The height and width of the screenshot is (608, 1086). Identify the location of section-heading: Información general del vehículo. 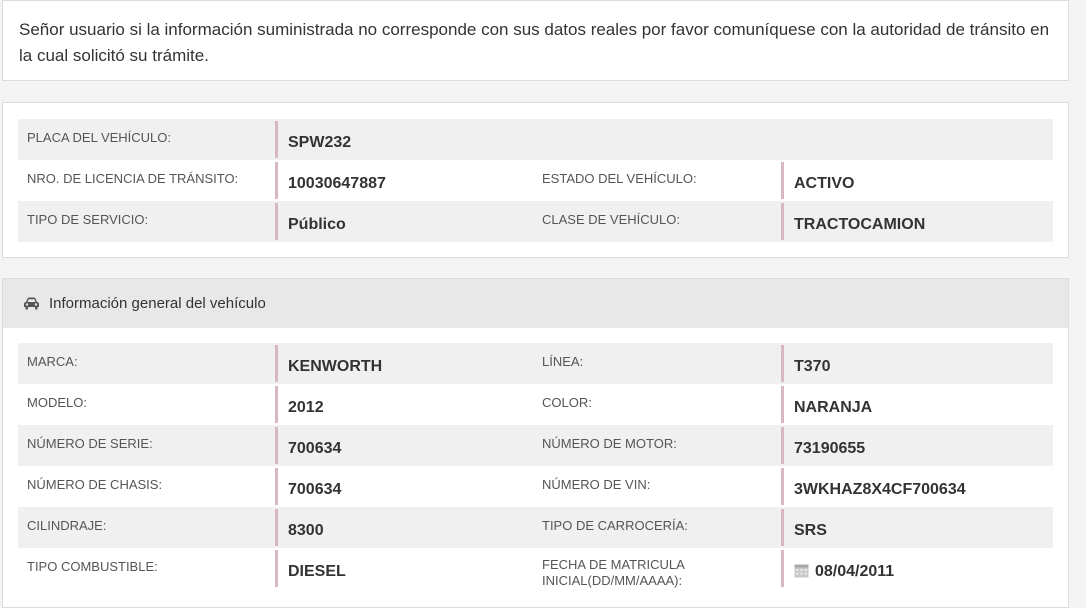
(535, 303).